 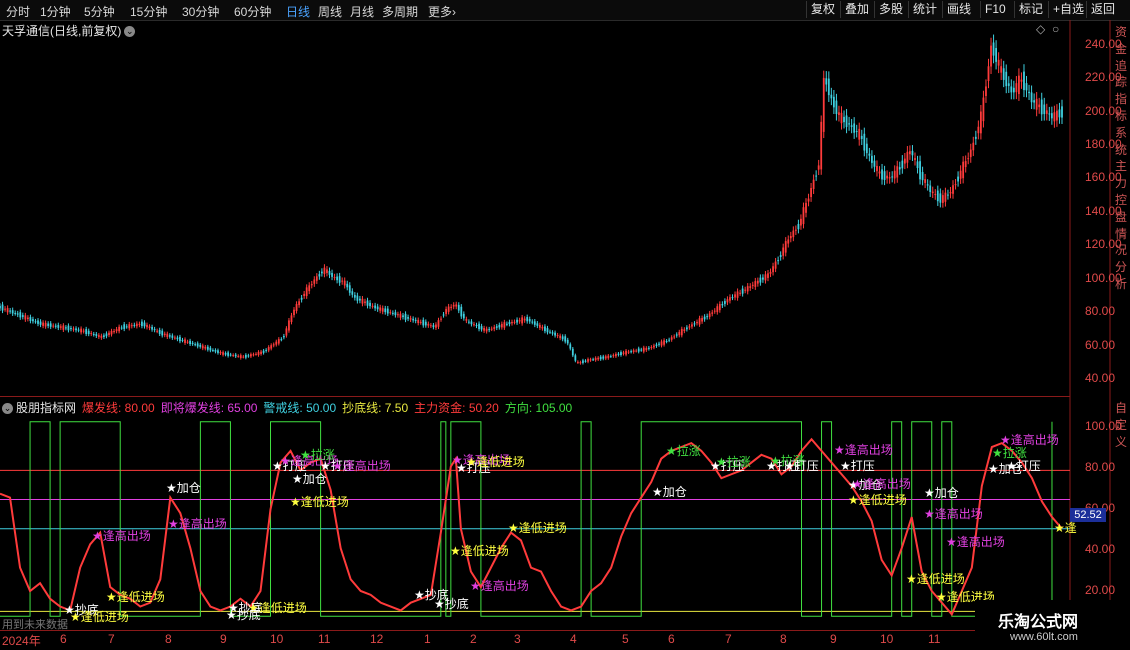 I want to click on signal-label: ★加仓, so click(x=669, y=492).